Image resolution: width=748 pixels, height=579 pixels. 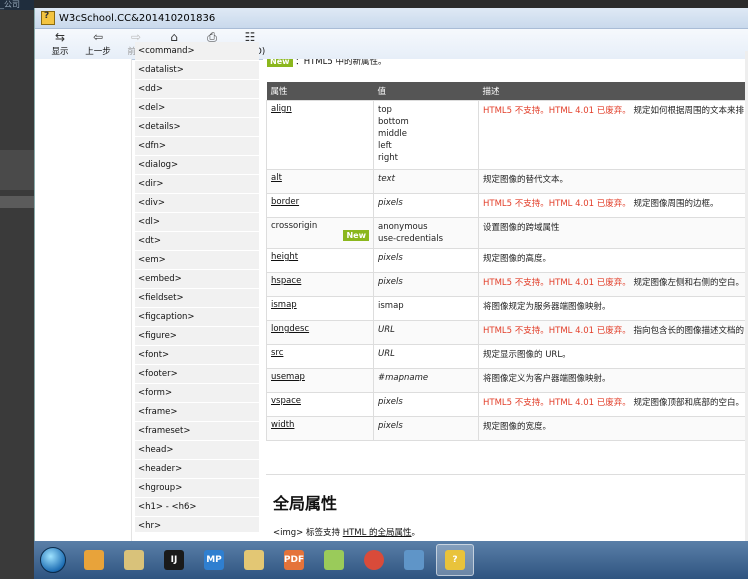 I want to click on paint-icon, so click(x=134, y=560).